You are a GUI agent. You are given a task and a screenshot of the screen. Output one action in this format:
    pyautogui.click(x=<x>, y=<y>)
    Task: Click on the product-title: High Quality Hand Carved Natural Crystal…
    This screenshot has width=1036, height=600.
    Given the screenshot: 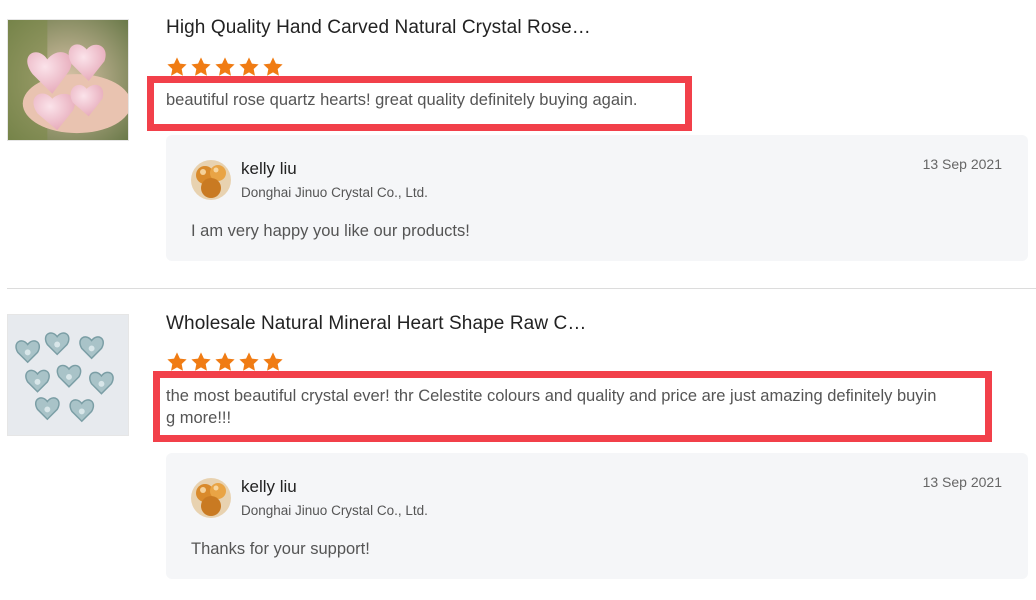 What is the action you would take?
    pyautogui.click(x=378, y=28)
    